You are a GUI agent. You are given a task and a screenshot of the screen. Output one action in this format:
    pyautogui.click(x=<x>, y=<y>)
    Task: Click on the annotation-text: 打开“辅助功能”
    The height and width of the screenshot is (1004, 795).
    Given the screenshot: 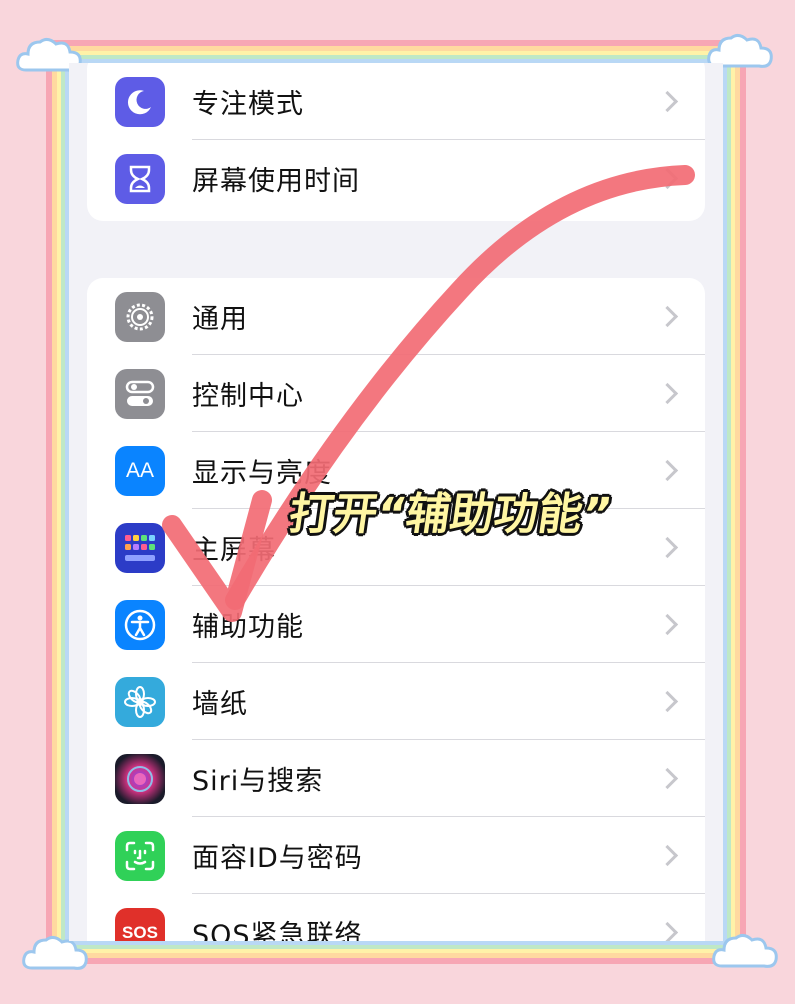 What is the action you would take?
    pyautogui.click(x=450, y=514)
    